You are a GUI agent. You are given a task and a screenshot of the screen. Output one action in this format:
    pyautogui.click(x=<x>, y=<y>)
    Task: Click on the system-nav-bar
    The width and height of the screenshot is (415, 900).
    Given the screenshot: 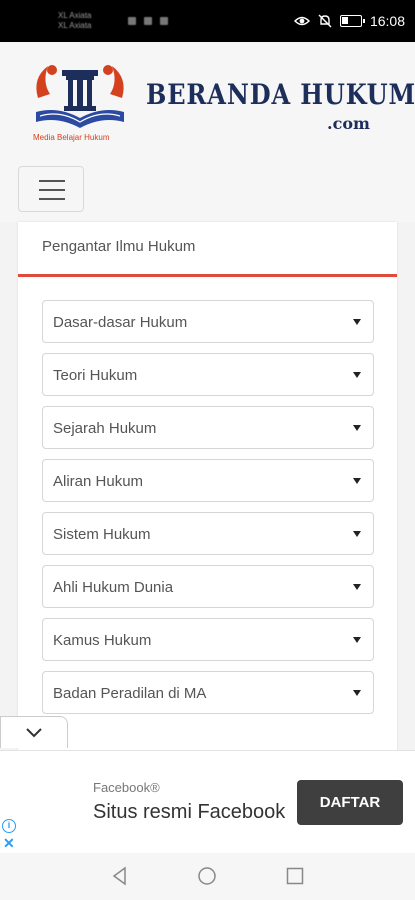 What is the action you would take?
    pyautogui.click(x=207, y=876)
    